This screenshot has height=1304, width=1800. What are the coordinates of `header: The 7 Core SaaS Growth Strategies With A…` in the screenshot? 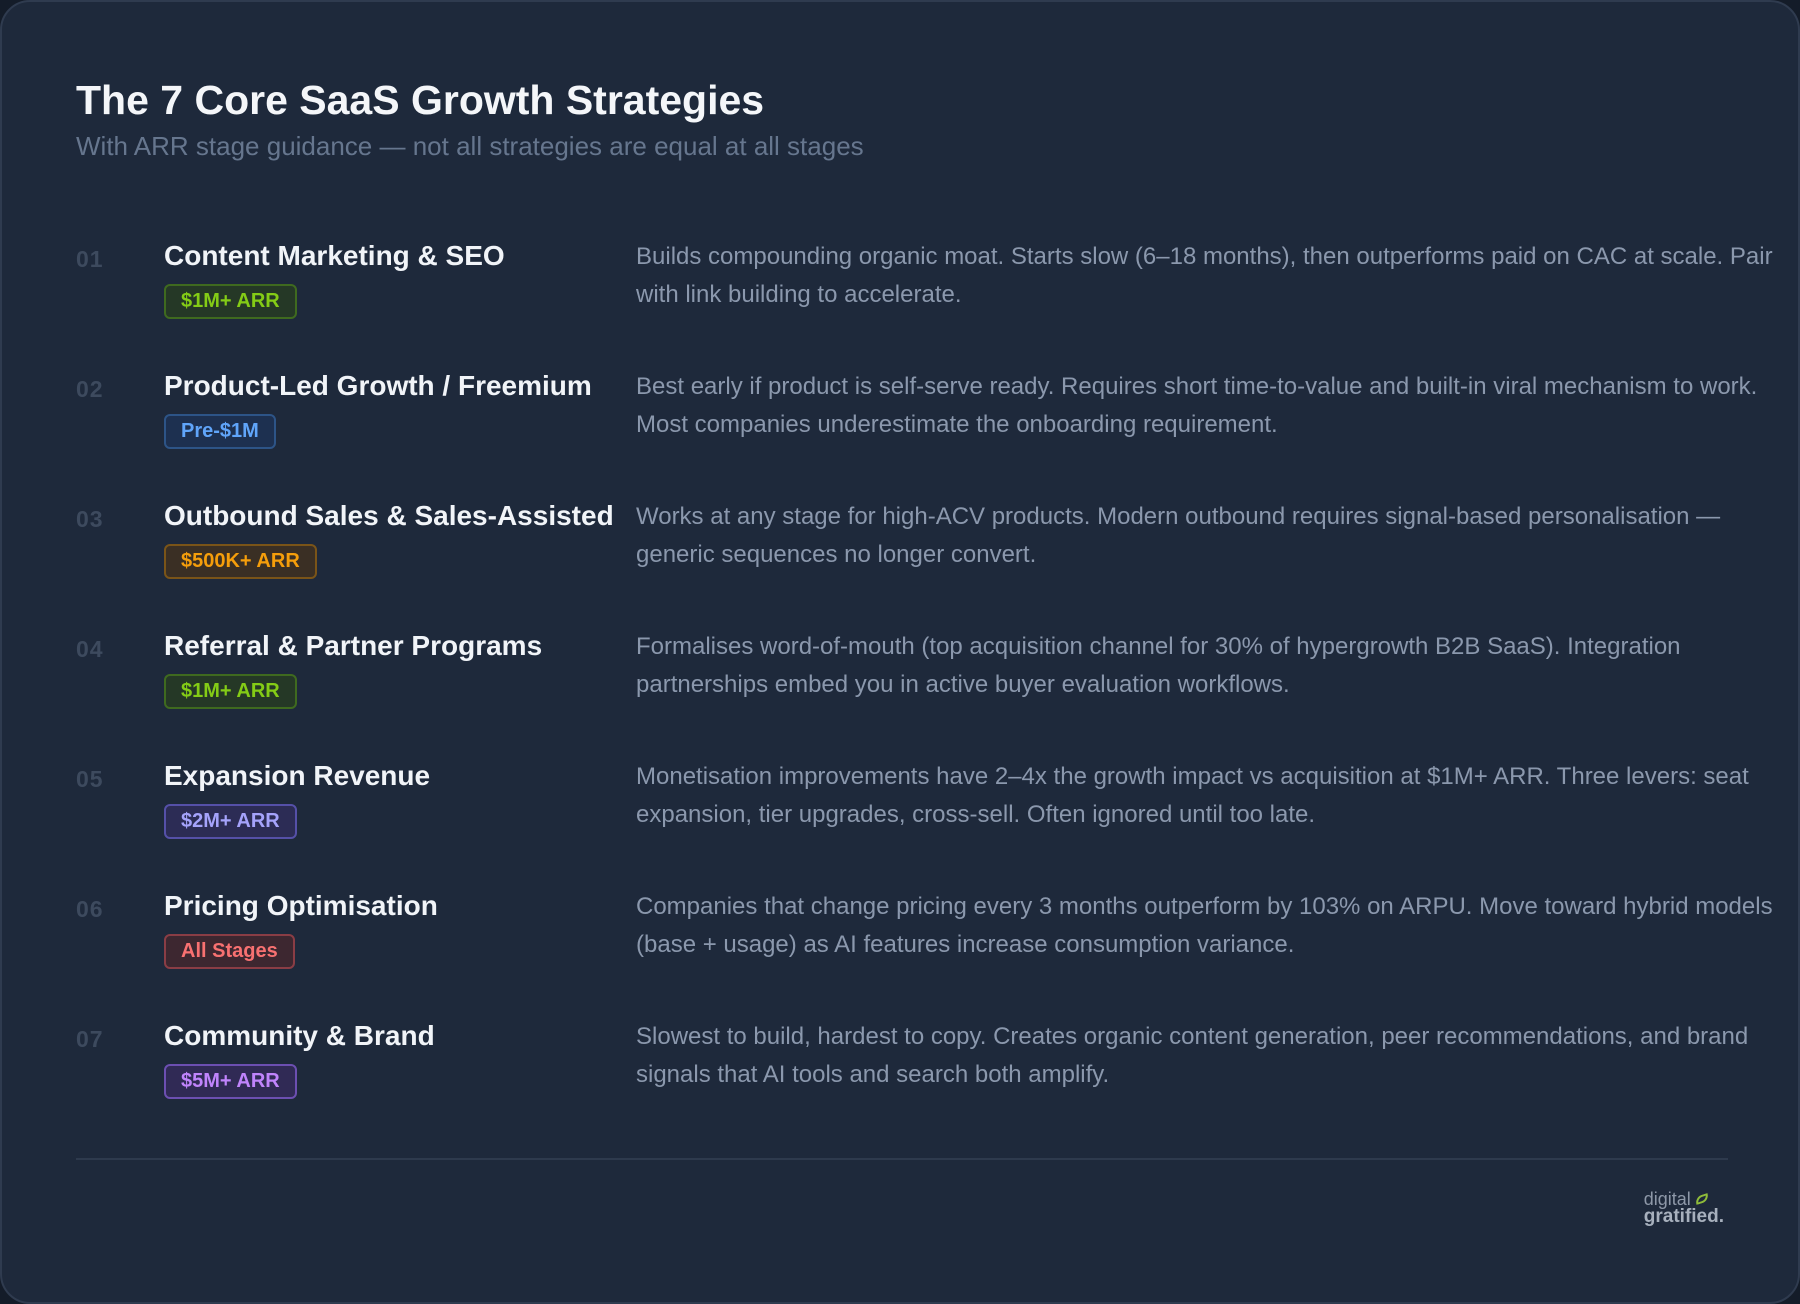 It's located at (876, 119).